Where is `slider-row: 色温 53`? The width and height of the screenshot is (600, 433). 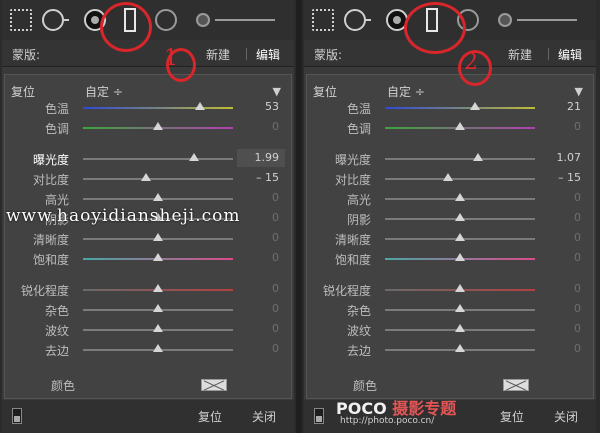 slider-row: 色温 53 is located at coordinates (148, 108).